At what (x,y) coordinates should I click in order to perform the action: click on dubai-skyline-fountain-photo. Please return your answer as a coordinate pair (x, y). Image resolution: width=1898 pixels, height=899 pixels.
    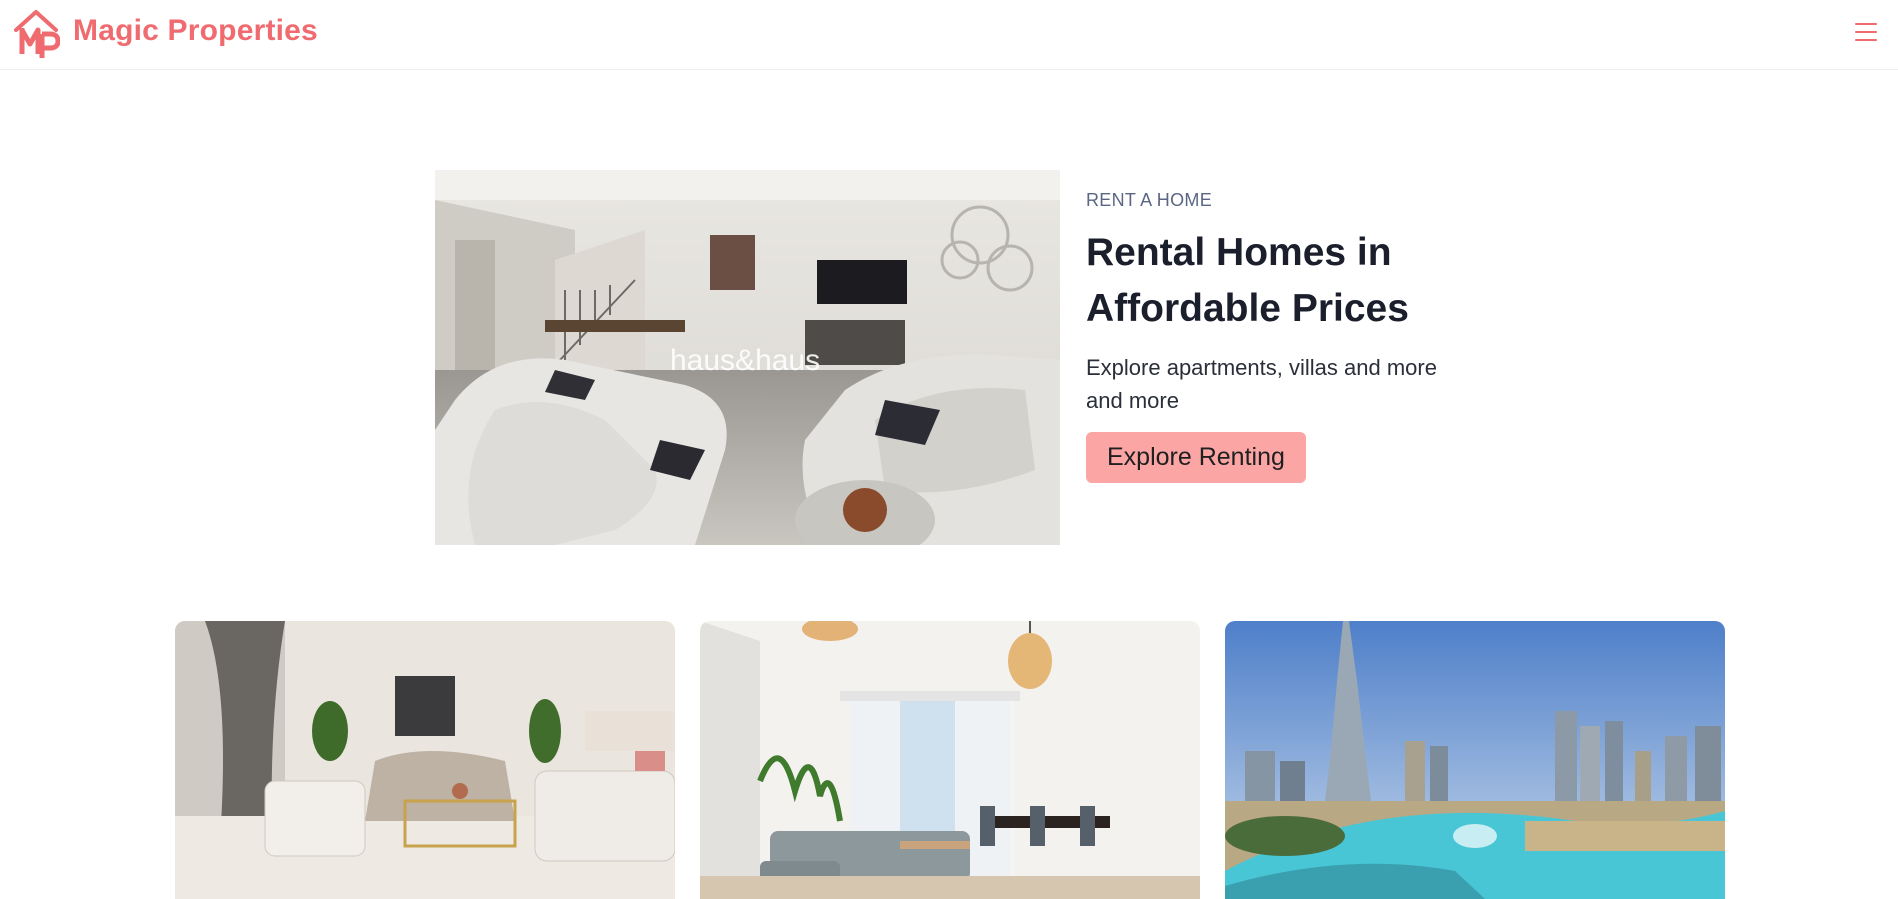
    Looking at the image, I should click on (1475, 760).